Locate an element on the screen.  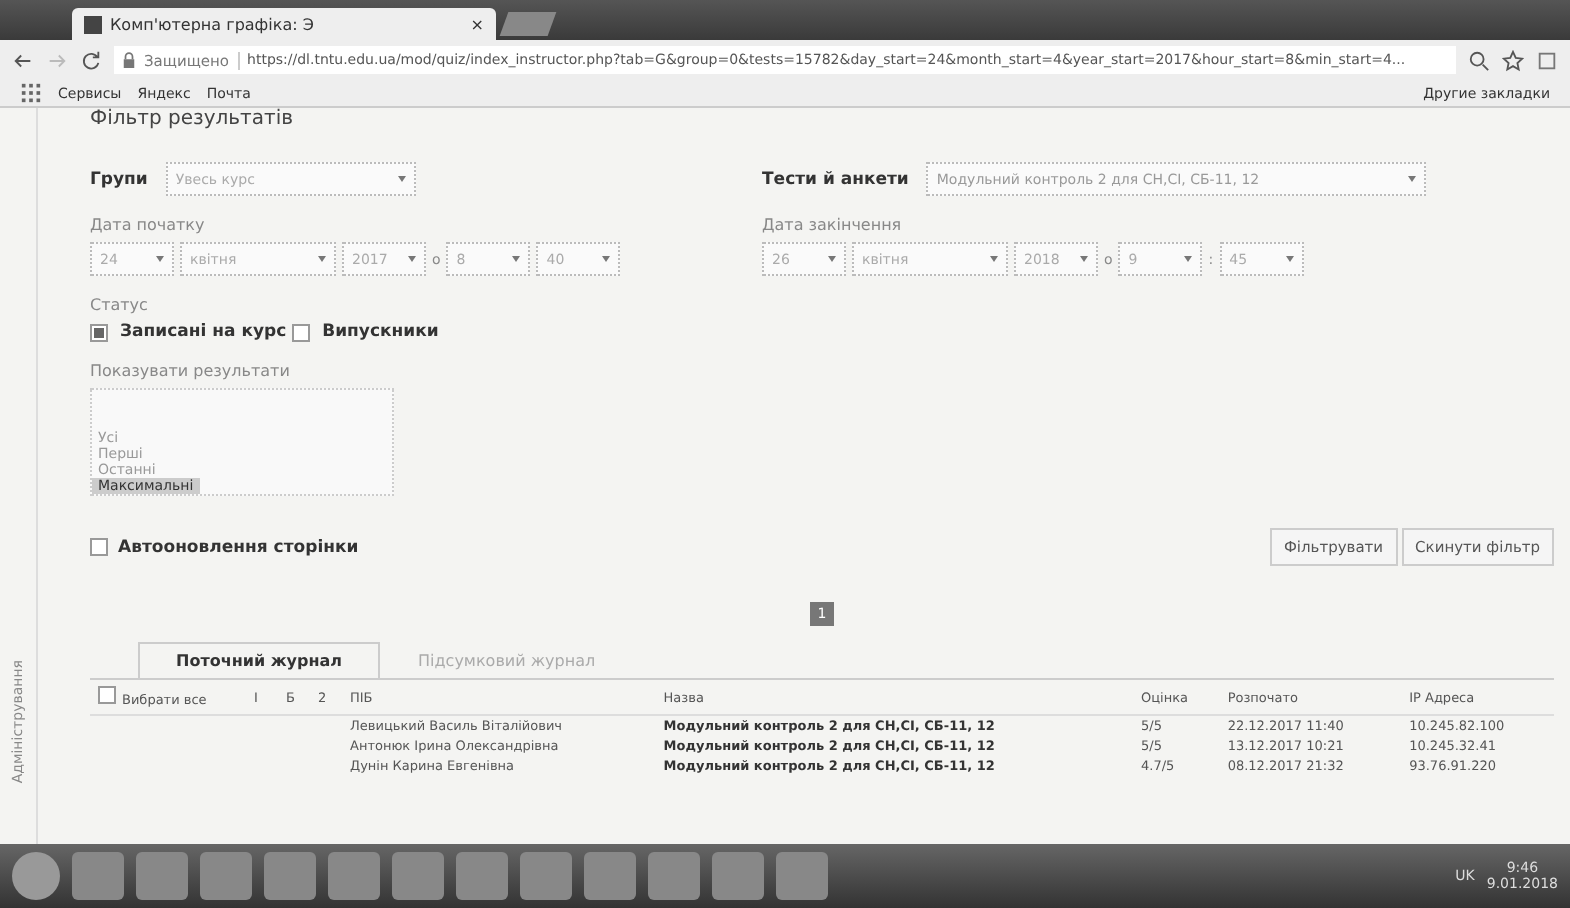
reload-icon is located at coordinates (91, 60).